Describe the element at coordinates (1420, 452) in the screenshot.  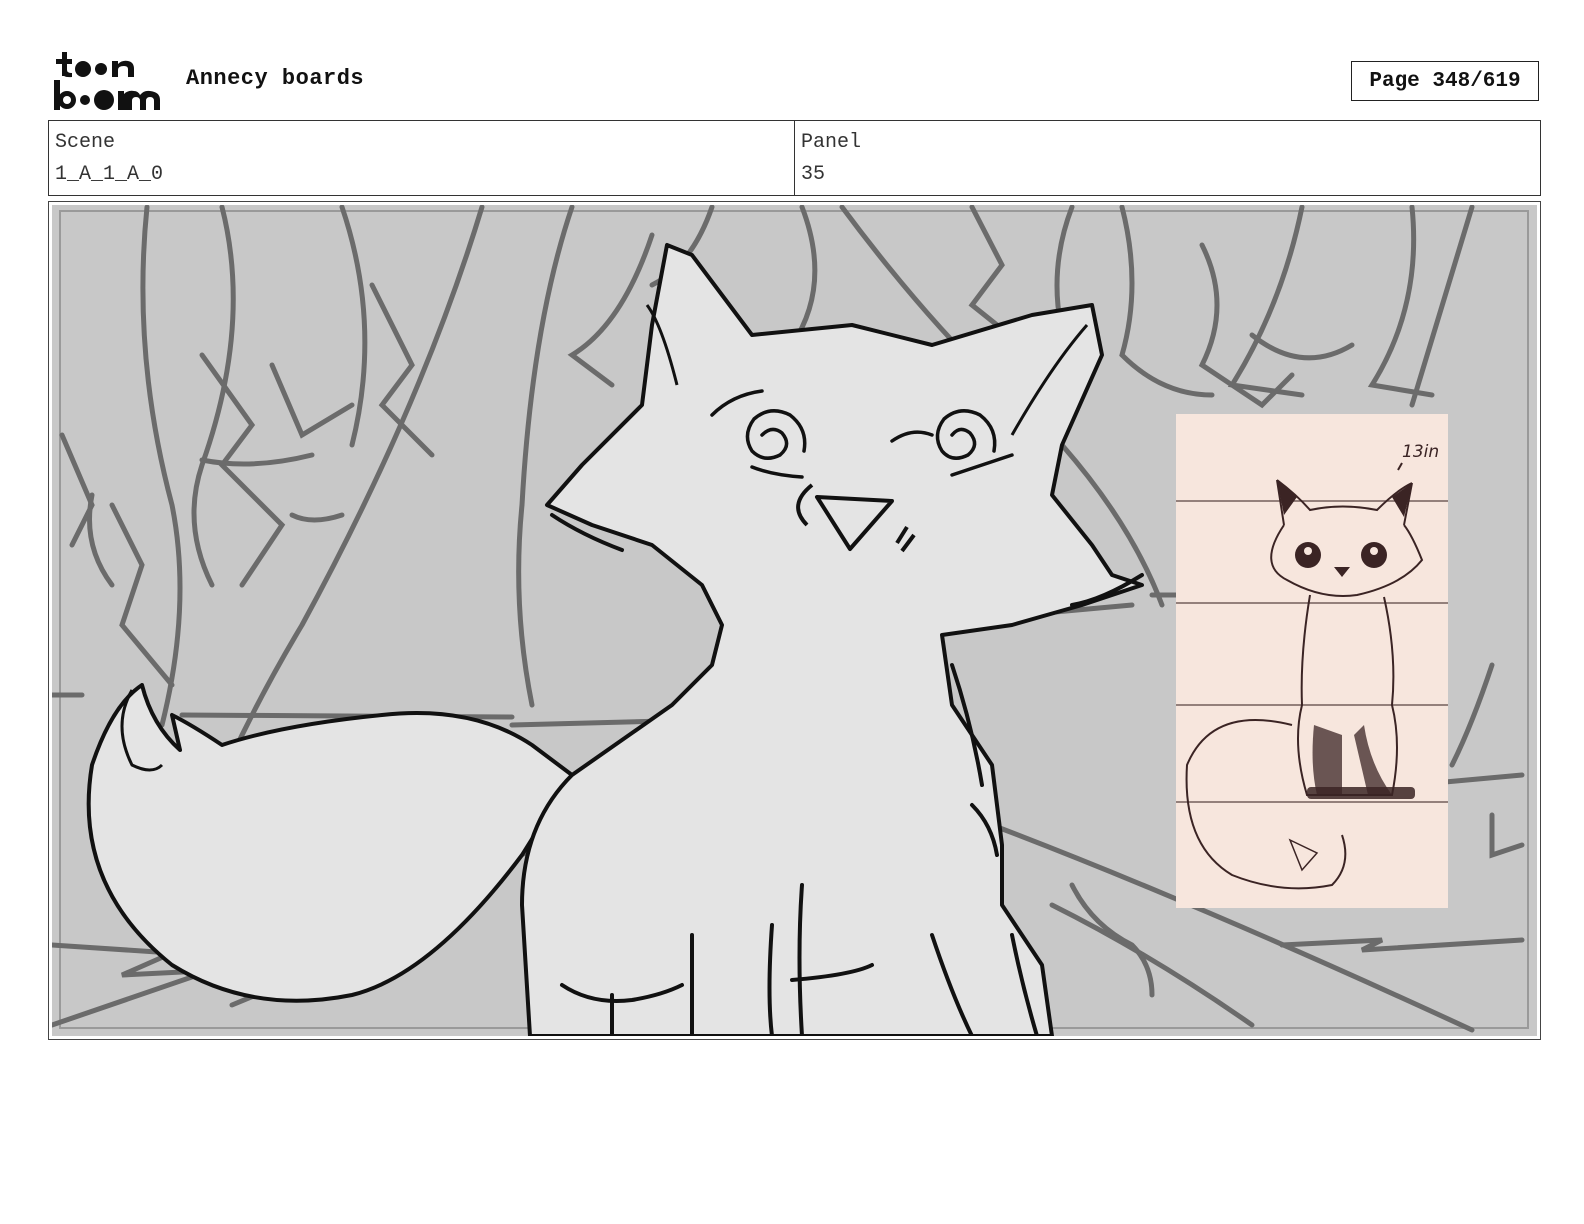
I see `reference-height-note: 13in` at that location.